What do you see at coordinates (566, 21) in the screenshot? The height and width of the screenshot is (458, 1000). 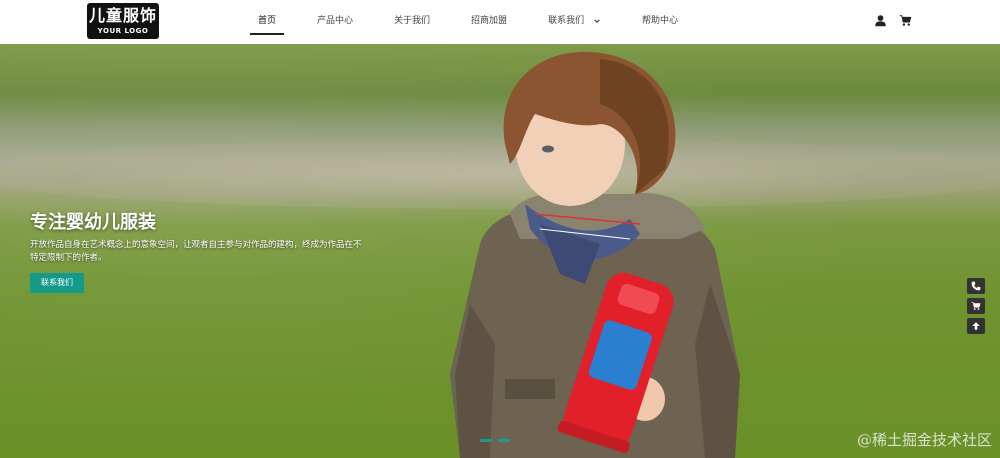 I see `nav-item-contact-label: 联系我们` at bounding box center [566, 21].